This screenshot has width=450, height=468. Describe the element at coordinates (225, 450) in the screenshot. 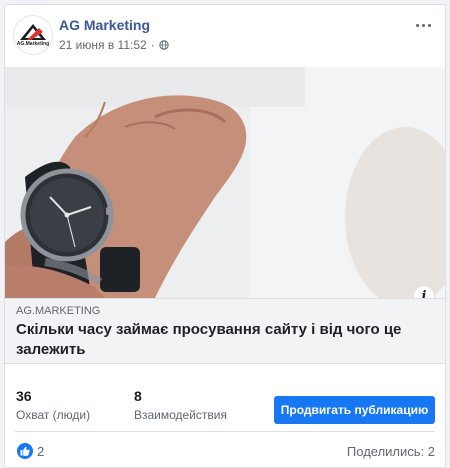

I see `reactions-bar: 2 Поделились: 2` at that location.